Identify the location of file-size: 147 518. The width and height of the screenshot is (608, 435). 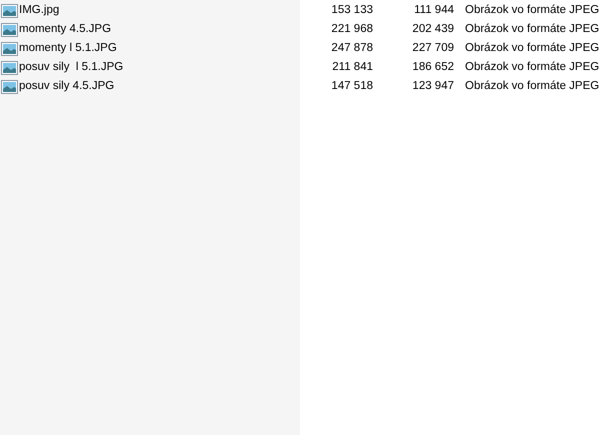
(351, 86).